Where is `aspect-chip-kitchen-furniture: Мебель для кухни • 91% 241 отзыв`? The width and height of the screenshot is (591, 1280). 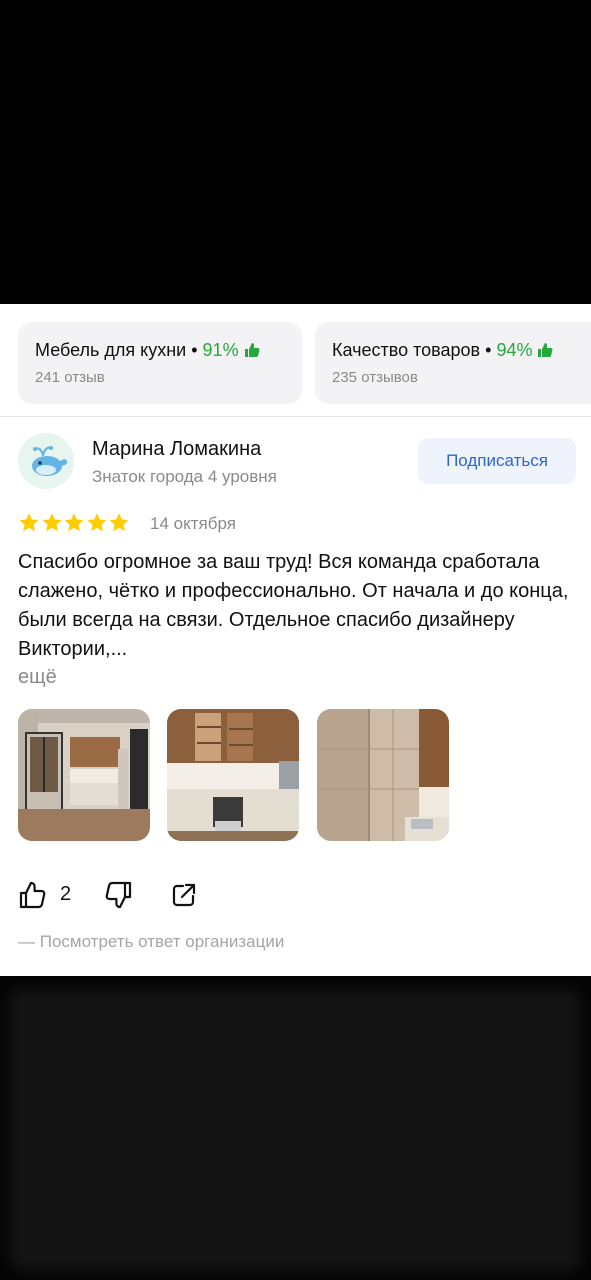 aspect-chip-kitchen-furniture: Мебель для кухни • 91% 241 отзыв is located at coordinates (160, 363).